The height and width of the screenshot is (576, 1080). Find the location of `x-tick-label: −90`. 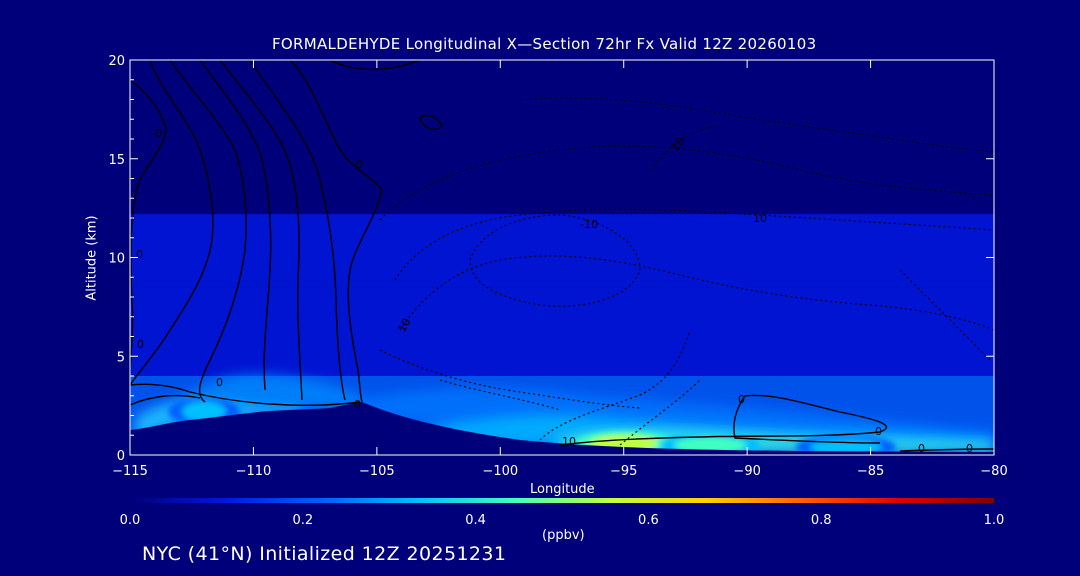

x-tick-label: −90 is located at coordinates (746, 471).